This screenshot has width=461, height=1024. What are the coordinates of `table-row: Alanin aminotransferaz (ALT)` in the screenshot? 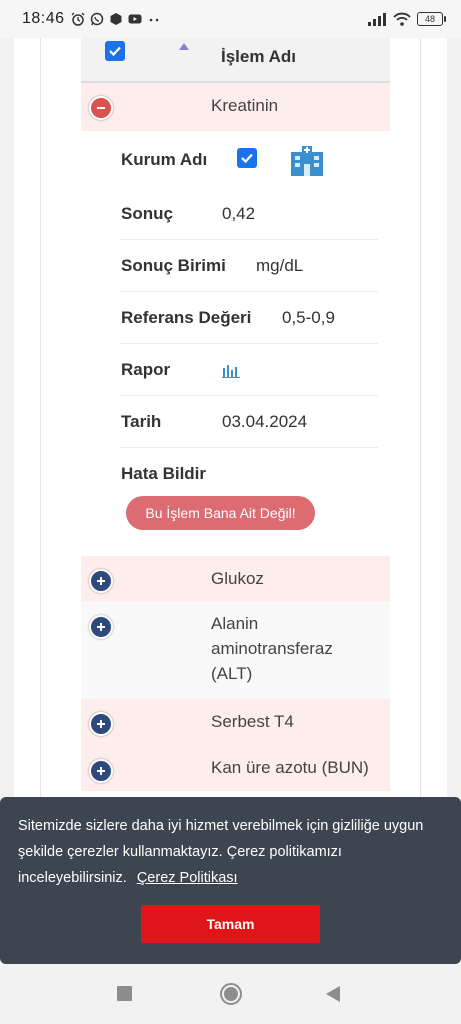 It's located at (235, 650).